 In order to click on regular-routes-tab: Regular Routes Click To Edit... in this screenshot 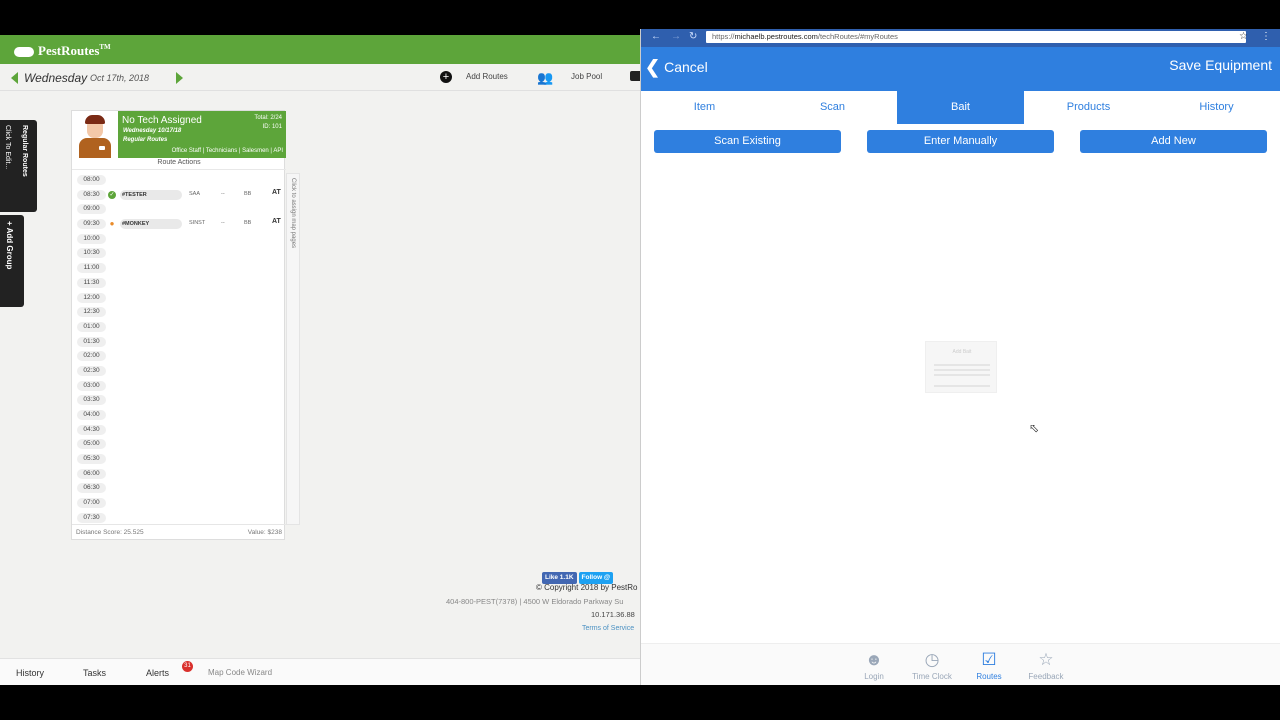, I will do `click(18, 166)`.